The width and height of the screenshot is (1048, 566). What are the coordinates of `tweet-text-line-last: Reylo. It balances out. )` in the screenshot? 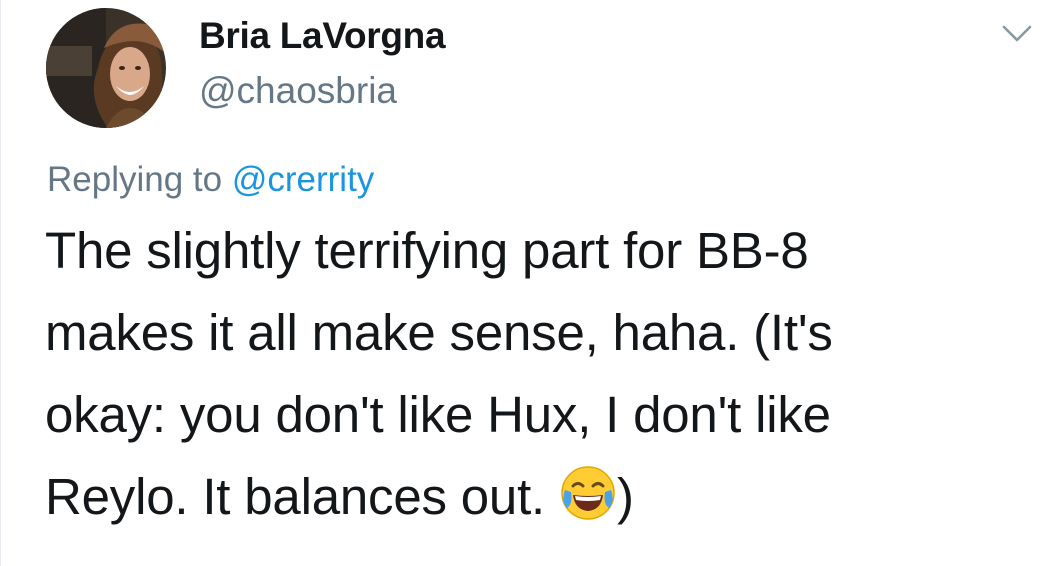 It's located at (540, 497).